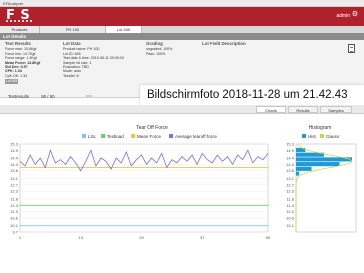 The height and width of the screenshot is (273, 364). I want to click on histogram-y-tick-label: 12.7, so click(290, 184).